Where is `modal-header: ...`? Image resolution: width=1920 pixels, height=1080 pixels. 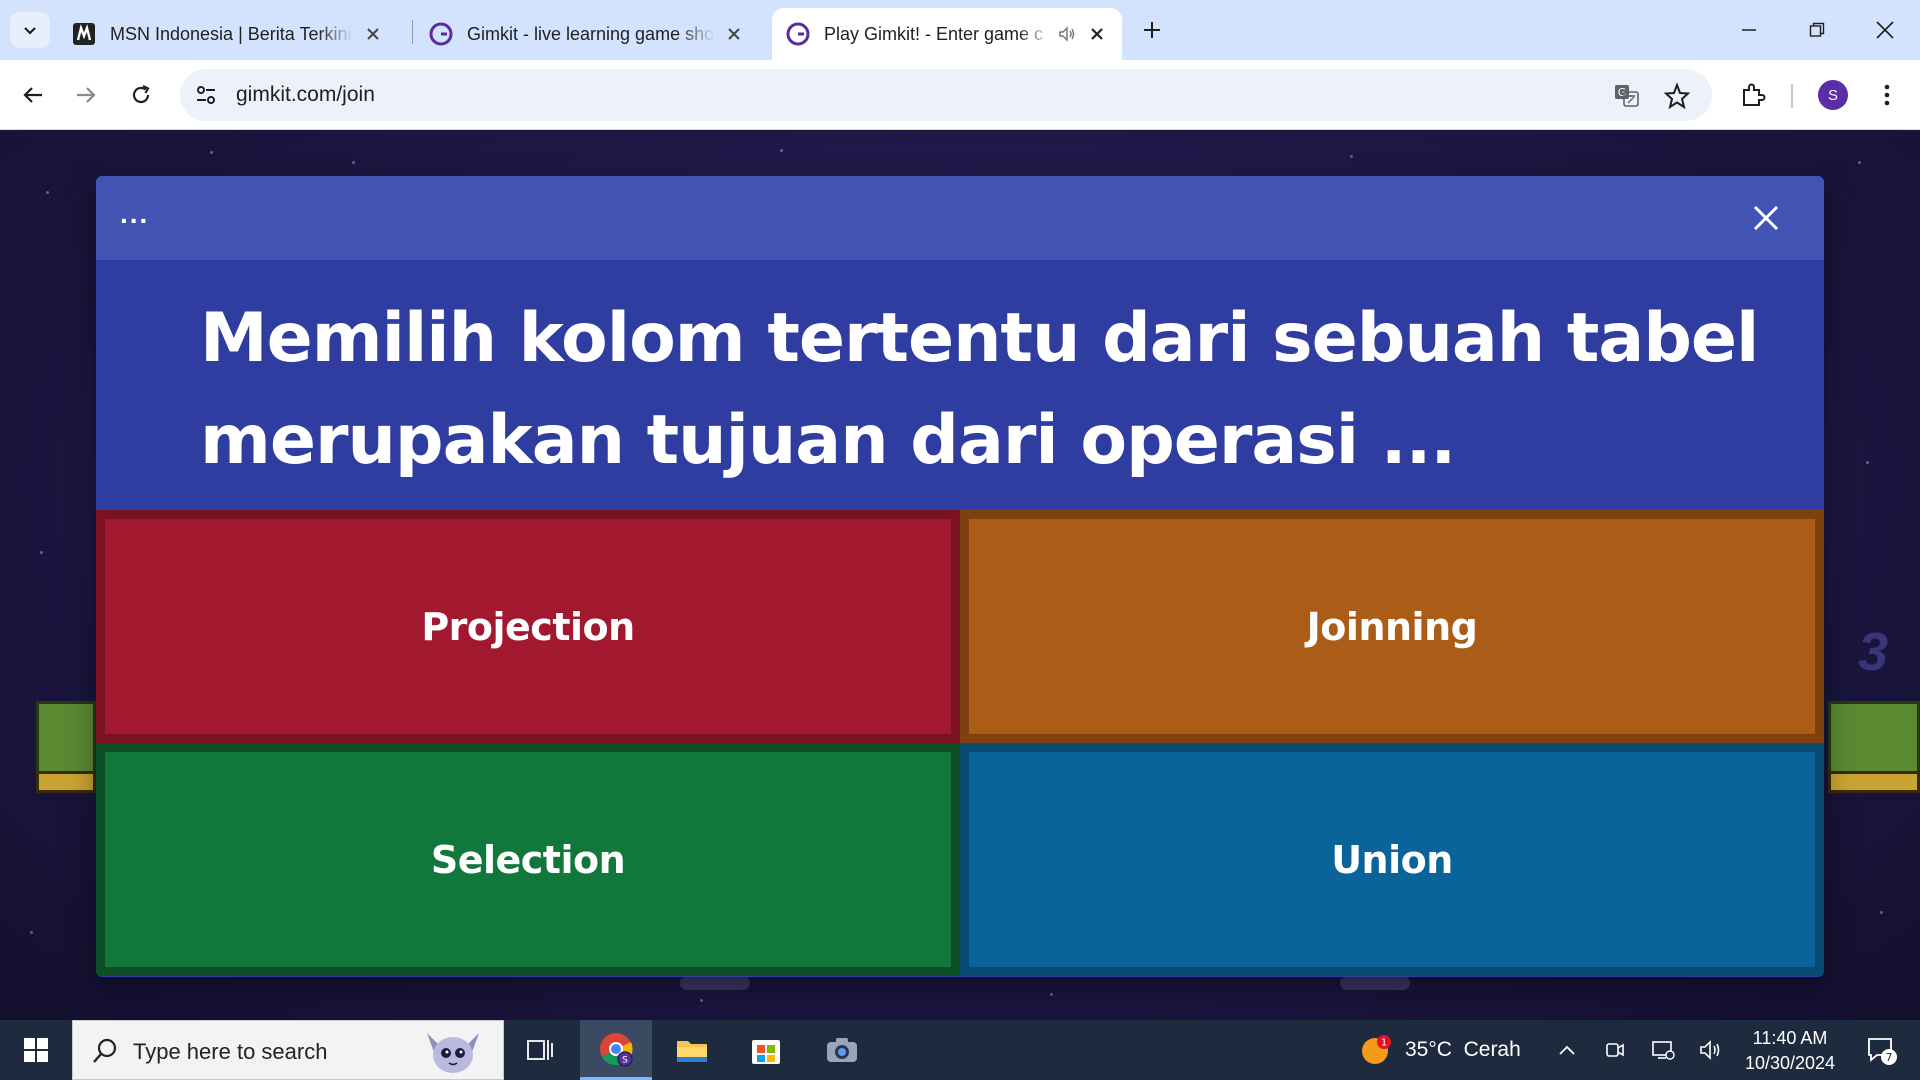 modal-header: ... is located at coordinates (960, 218).